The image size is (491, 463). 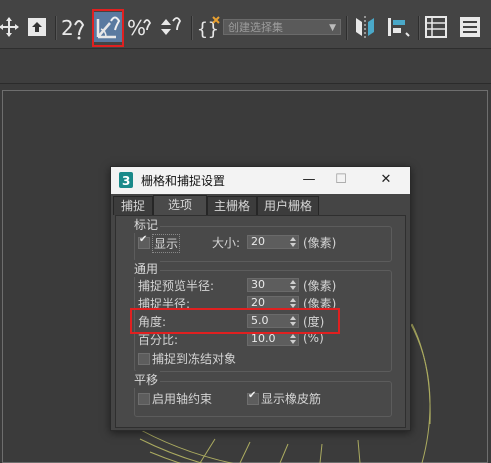 I want to click on angle-snap-highlight, so click(x=108, y=28).